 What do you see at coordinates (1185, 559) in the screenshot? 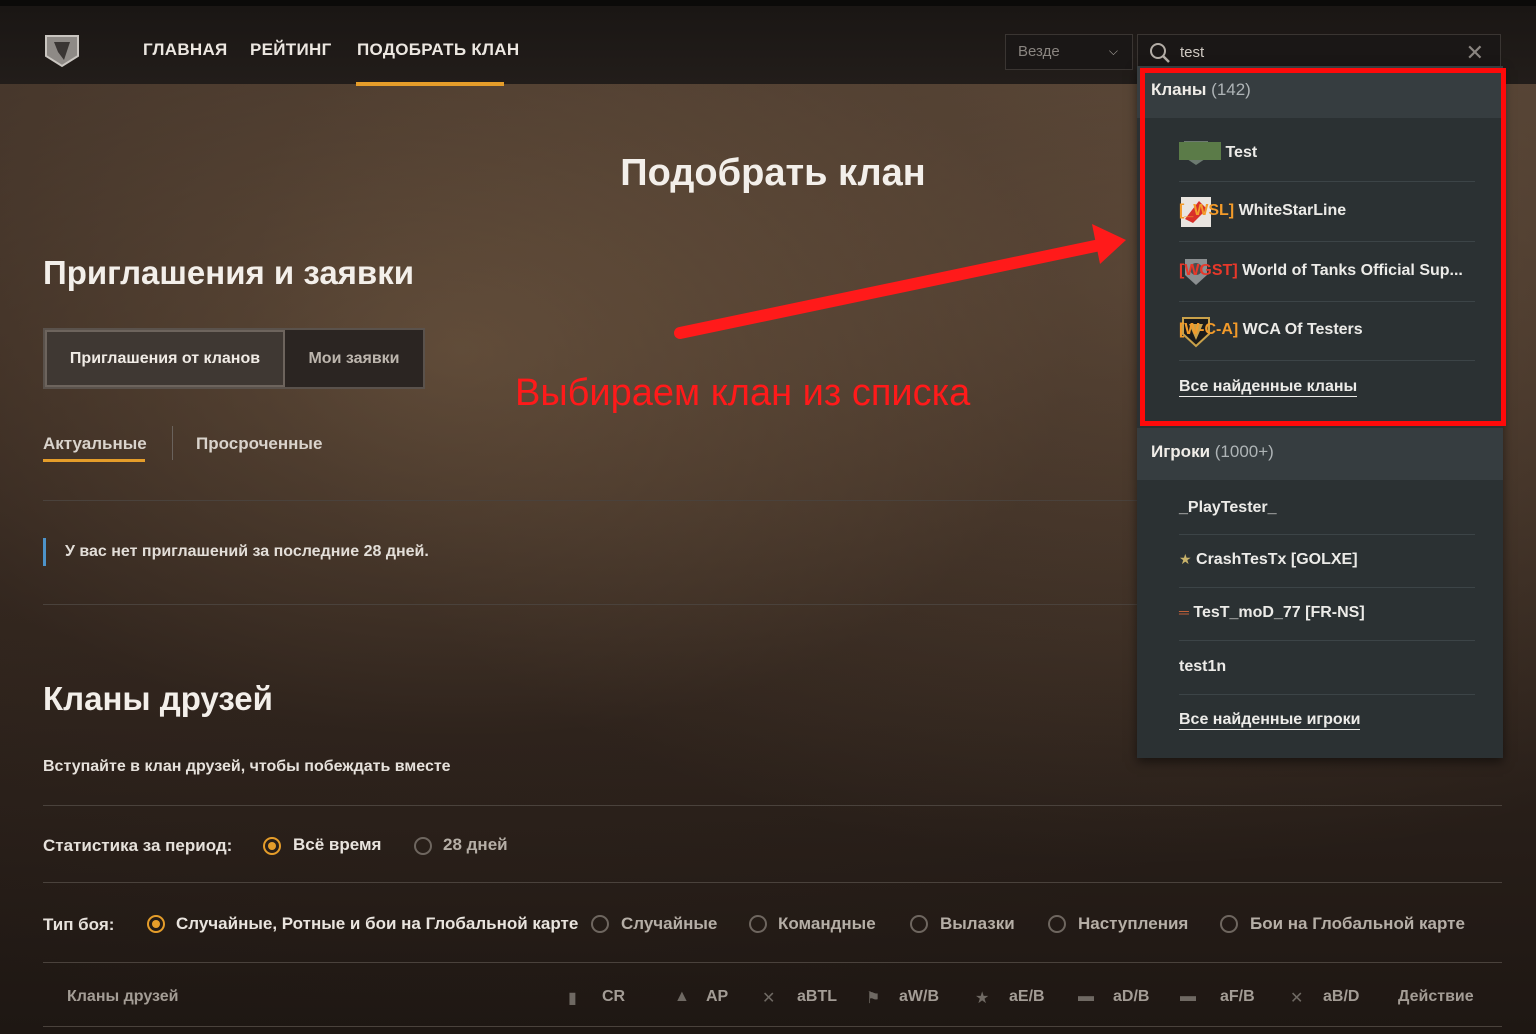
I see `rank-badge-icon: ★` at bounding box center [1185, 559].